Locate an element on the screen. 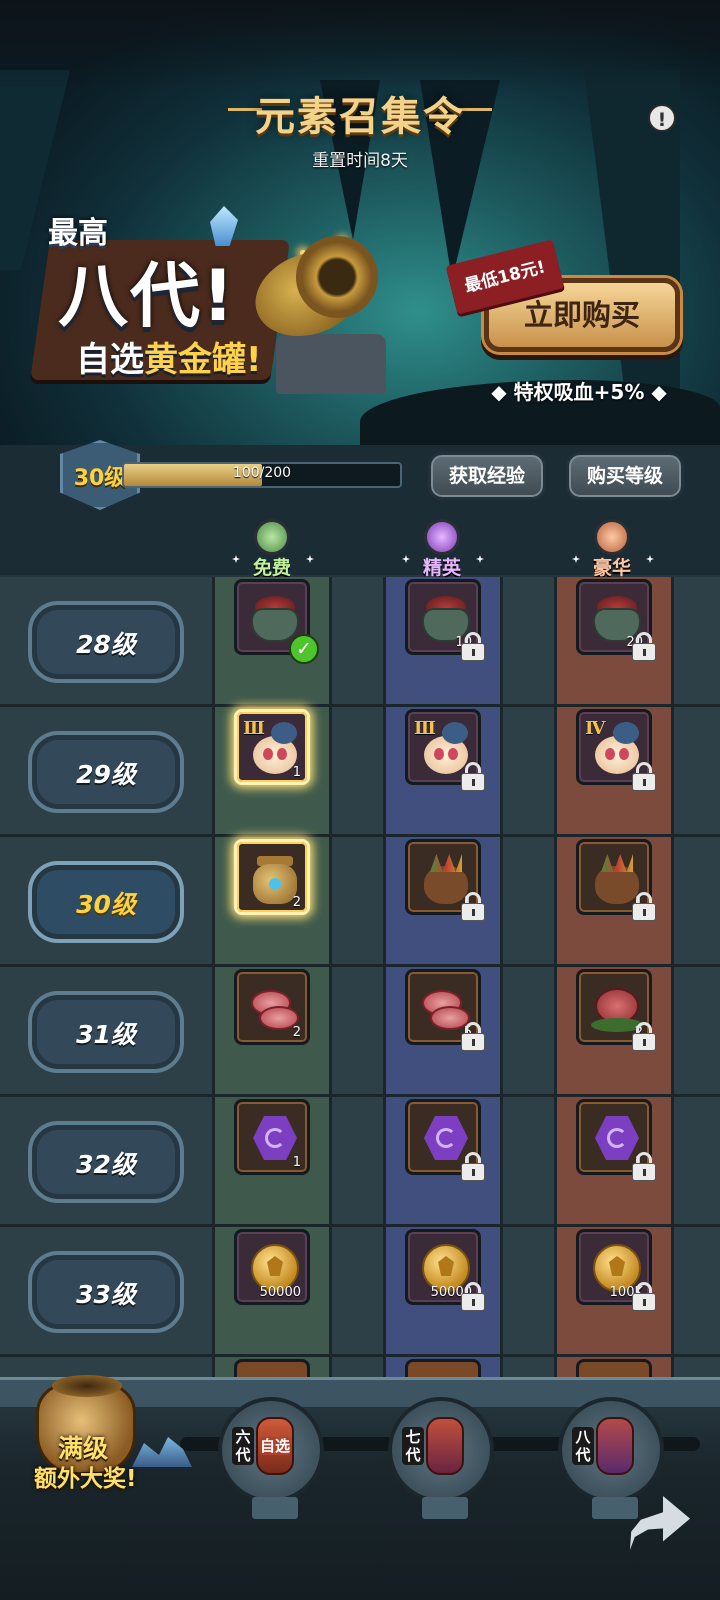 Image resolution: width=720 pixels, height=1600 pixels. level-label: 32级 is located at coordinates (106, 1164).